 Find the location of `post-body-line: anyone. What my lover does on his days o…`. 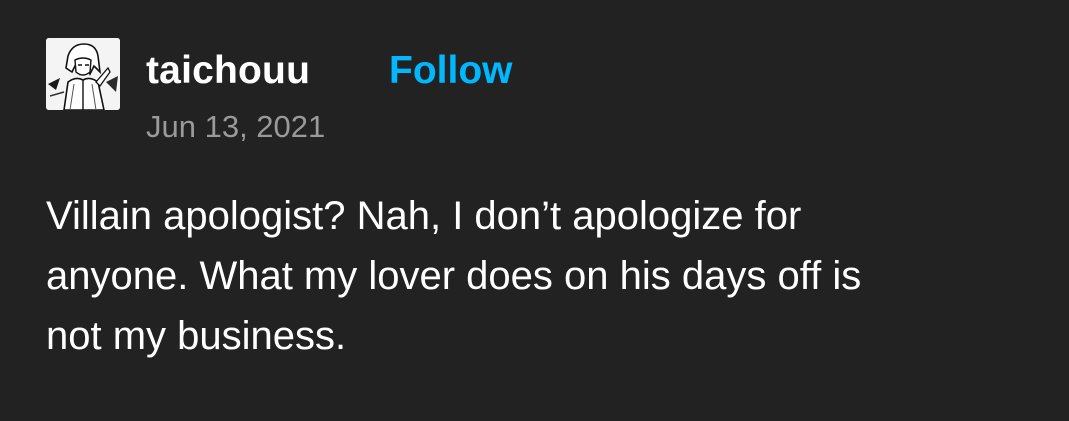

post-body-line: anyone. What my lover does on his days o… is located at coordinates (454, 276).